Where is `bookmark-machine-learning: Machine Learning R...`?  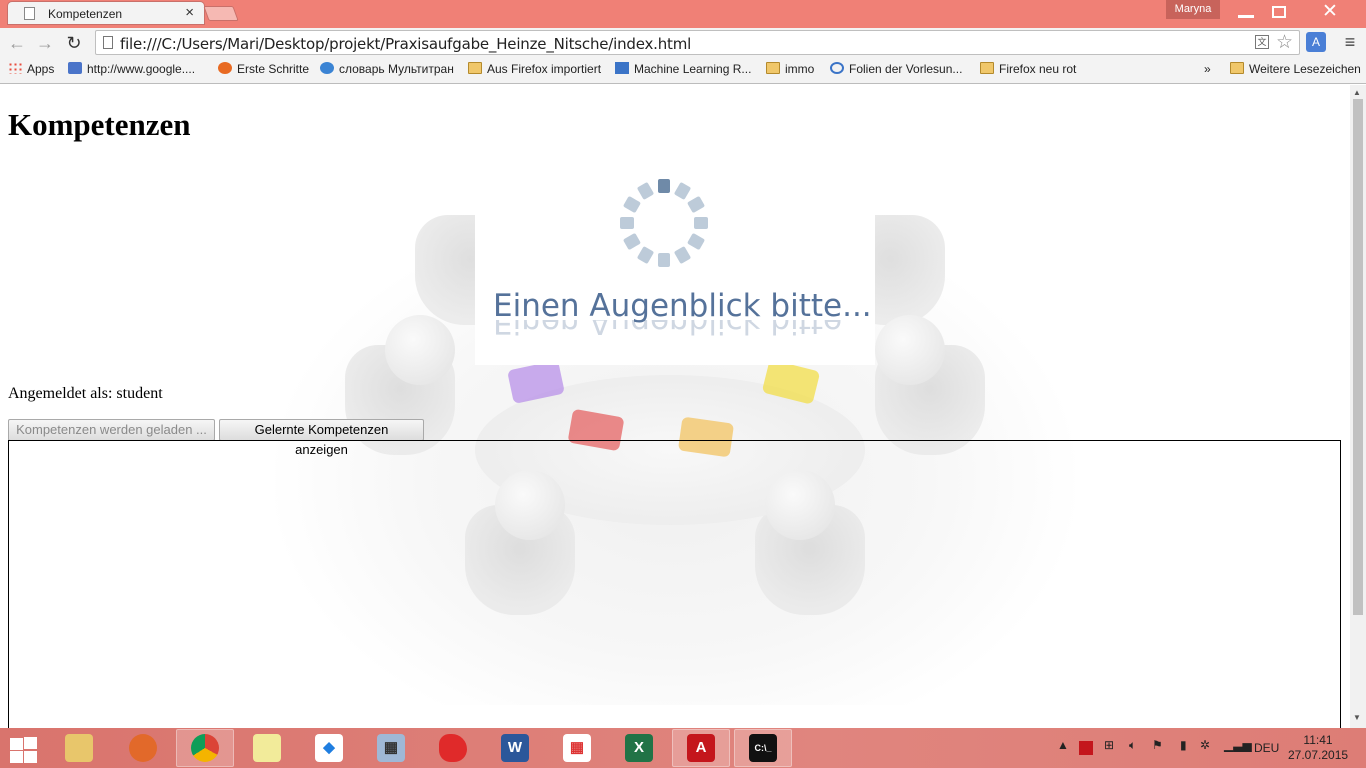 bookmark-machine-learning: Machine Learning R... is located at coordinates (683, 71).